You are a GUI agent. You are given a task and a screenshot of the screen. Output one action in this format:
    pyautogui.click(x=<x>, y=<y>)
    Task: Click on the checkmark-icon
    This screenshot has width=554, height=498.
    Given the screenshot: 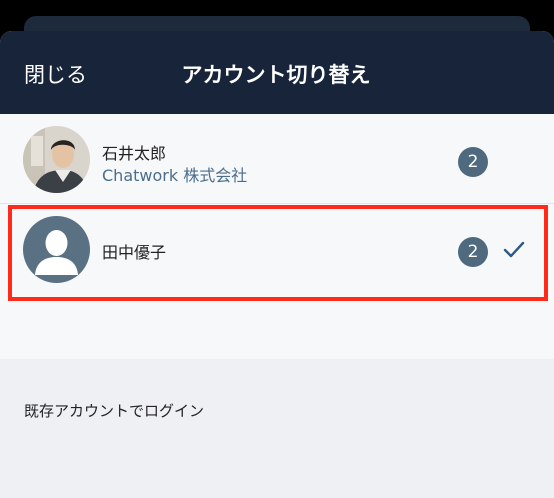 What is the action you would take?
    pyautogui.click(x=514, y=249)
    